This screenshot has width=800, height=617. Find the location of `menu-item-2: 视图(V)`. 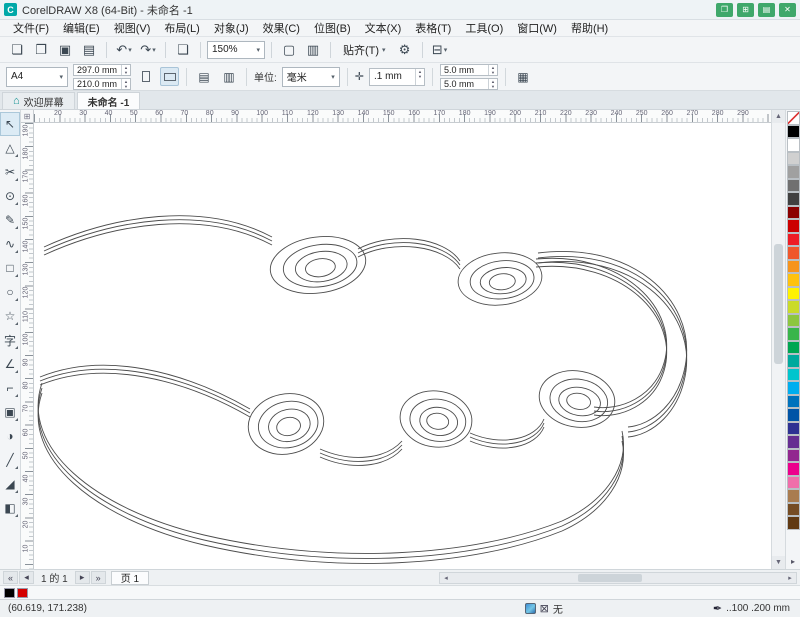

menu-item-2: 视图(V) is located at coordinates (132, 28).